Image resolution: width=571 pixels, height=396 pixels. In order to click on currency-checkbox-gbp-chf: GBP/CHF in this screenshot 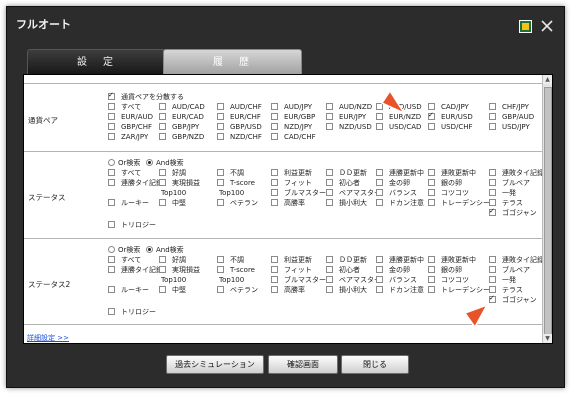, I will do `click(130, 127)`.